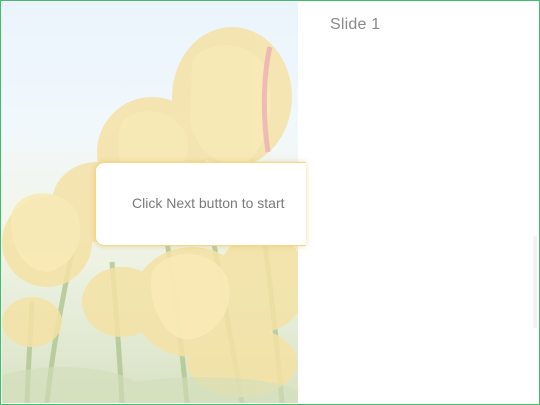  What do you see at coordinates (355, 24) in the screenshot?
I see `slide-title: Slide 1` at bounding box center [355, 24].